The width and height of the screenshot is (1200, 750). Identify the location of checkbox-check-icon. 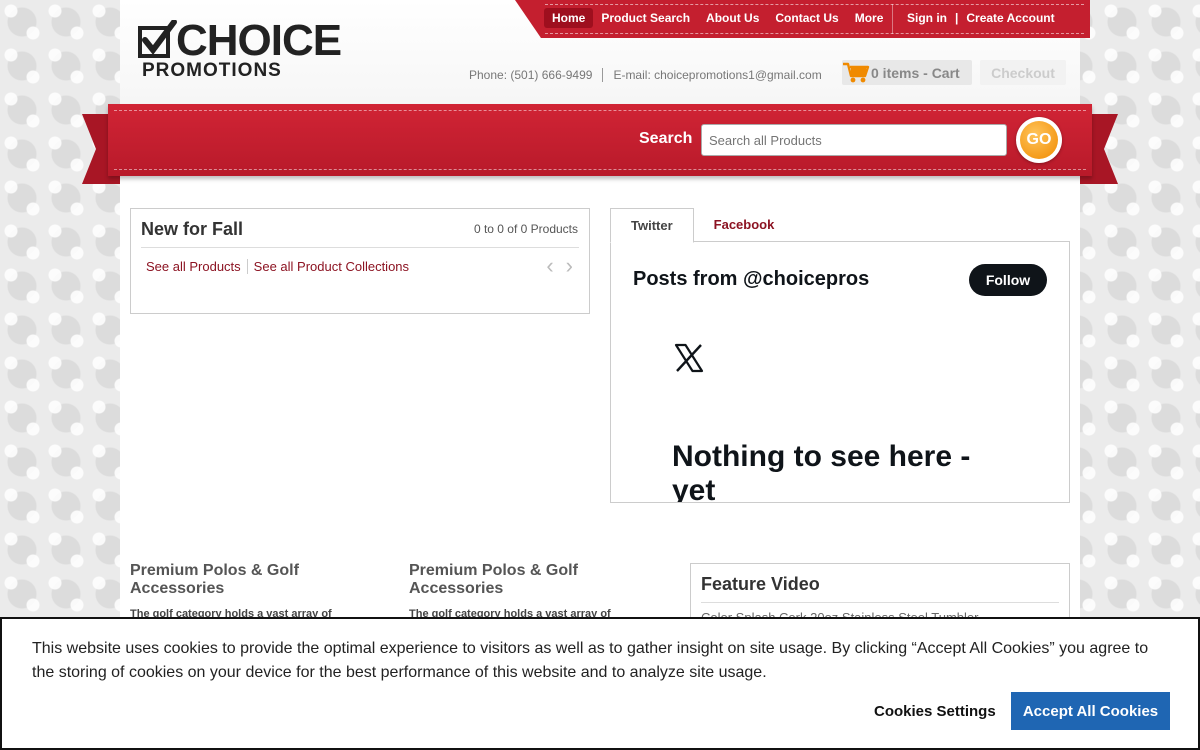
(157, 39).